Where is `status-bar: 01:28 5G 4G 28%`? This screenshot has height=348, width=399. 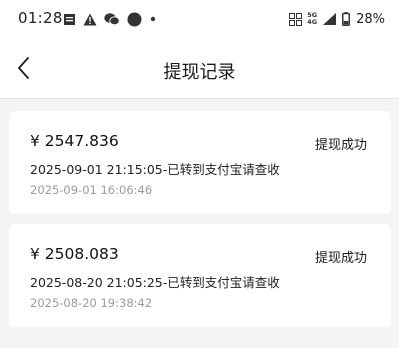
status-bar: 01:28 5G 4G 28% is located at coordinates (199, 19).